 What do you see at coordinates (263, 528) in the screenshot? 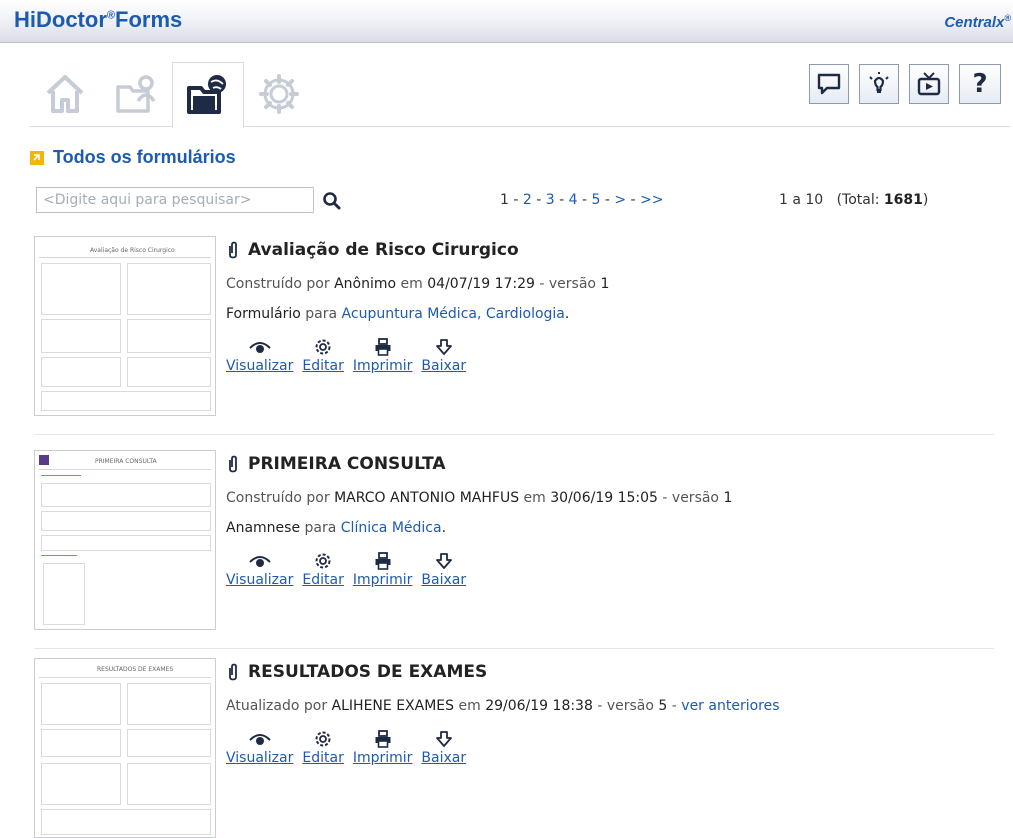
I see `form-type: Anamnese` at bounding box center [263, 528].